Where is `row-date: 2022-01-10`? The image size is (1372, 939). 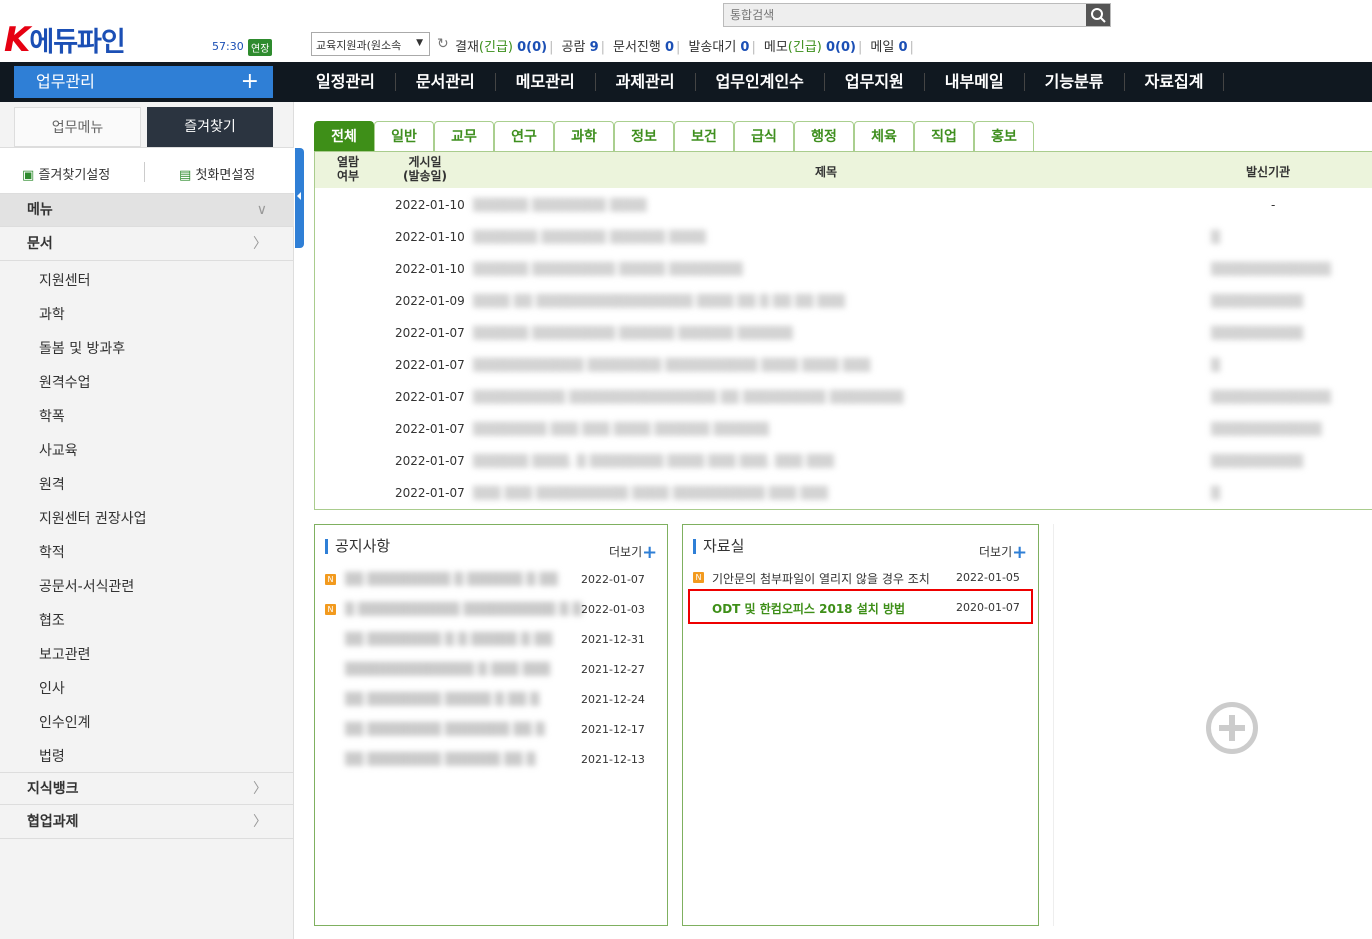
row-date: 2022-01-10 is located at coordinates (430, 237).